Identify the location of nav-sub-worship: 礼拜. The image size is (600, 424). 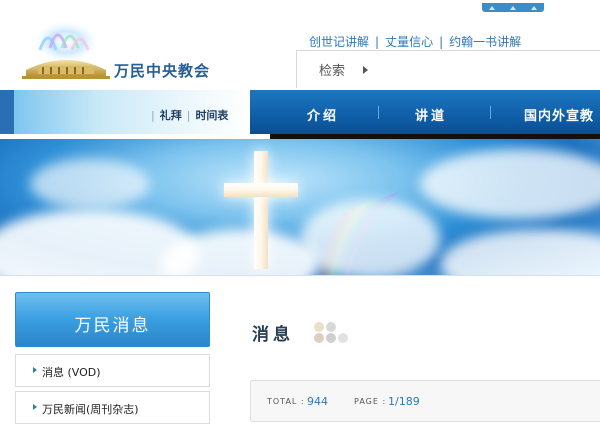
(171, 115).